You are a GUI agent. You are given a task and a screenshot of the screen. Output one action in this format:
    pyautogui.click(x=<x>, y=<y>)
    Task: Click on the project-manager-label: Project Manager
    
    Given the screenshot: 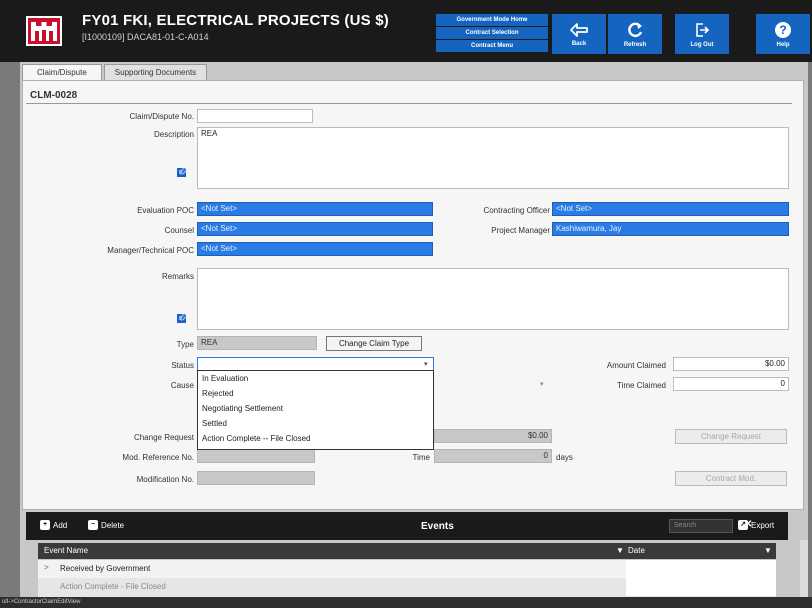 What is the action you would take?
    pyautogui.click(x=520, y=230)
    